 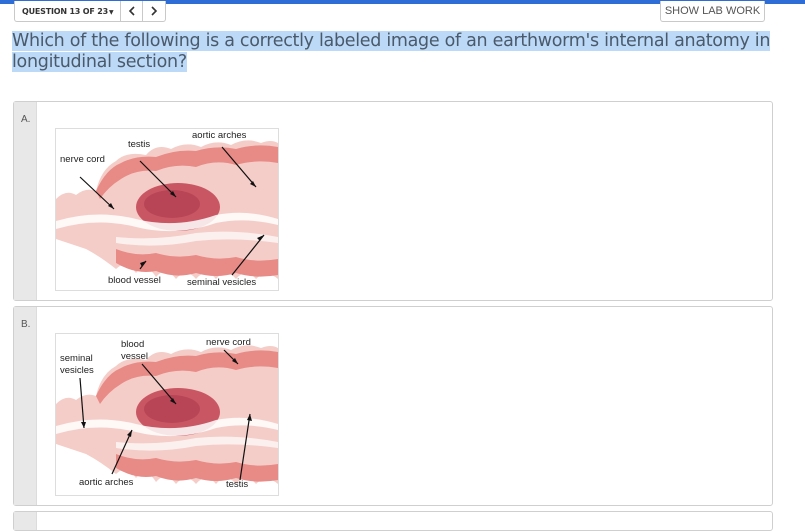 I want to click on previous-question-button, so click(x=132, y=11).